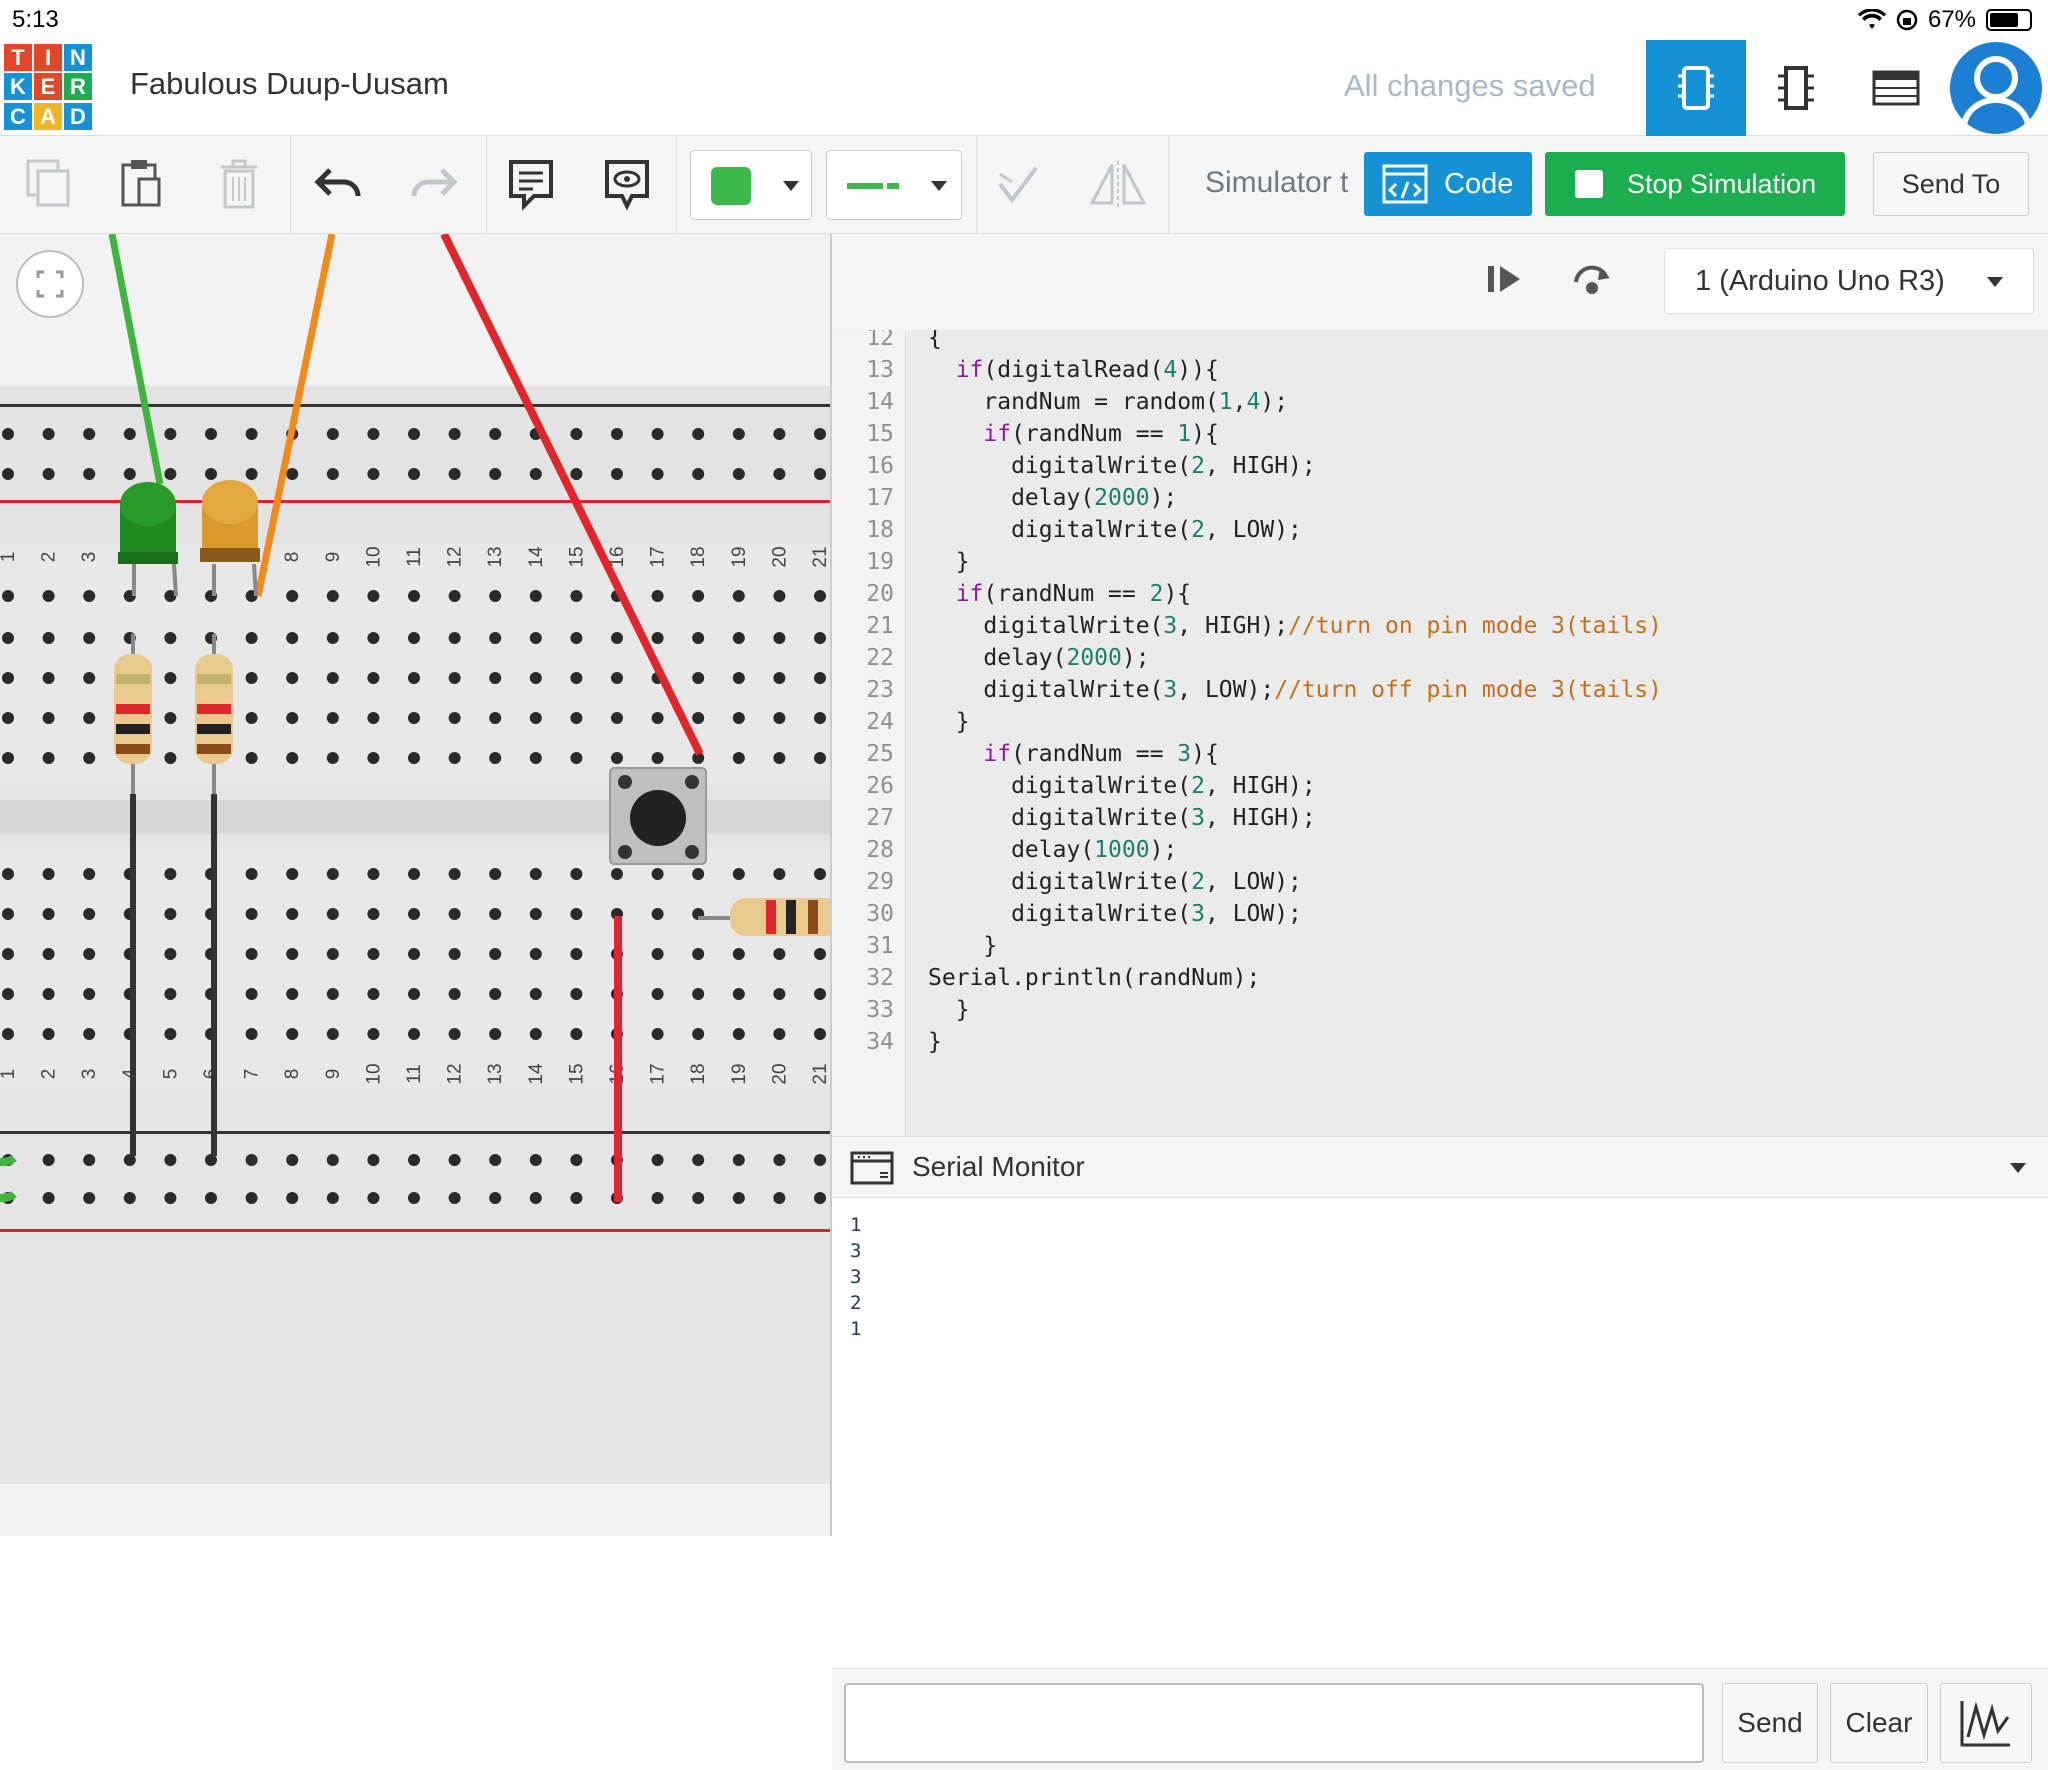  I want to click on code-line: digitalWrite(3, LOW);, so click(1115, 914).